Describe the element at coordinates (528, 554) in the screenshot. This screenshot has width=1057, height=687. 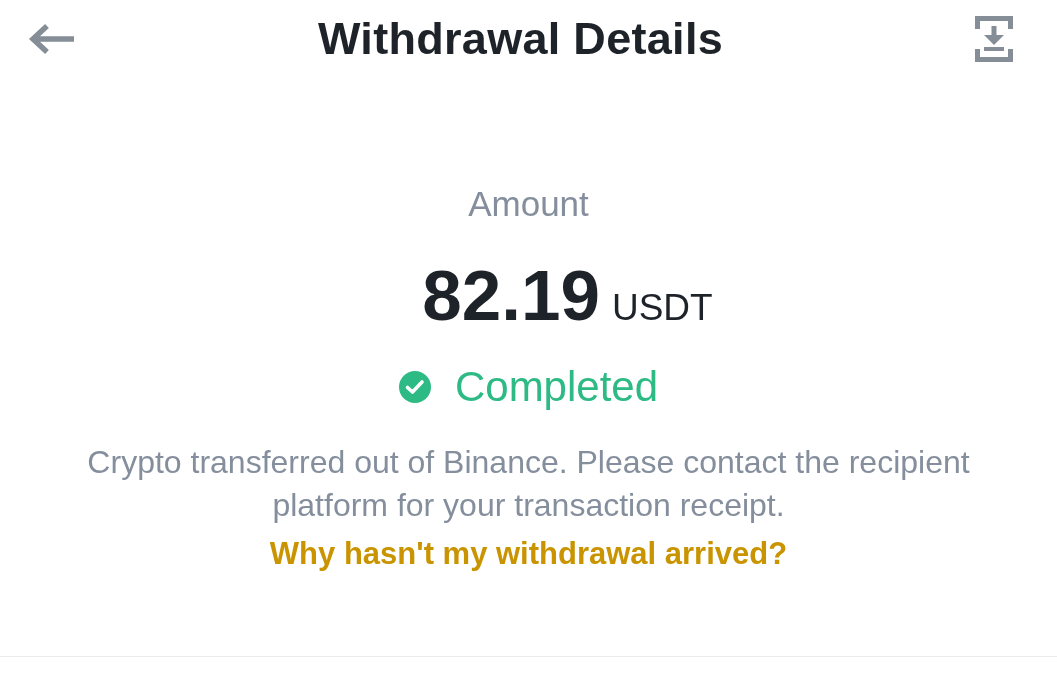
I see `help-link: Why hasn't my withdrawal arrived?` at that location.